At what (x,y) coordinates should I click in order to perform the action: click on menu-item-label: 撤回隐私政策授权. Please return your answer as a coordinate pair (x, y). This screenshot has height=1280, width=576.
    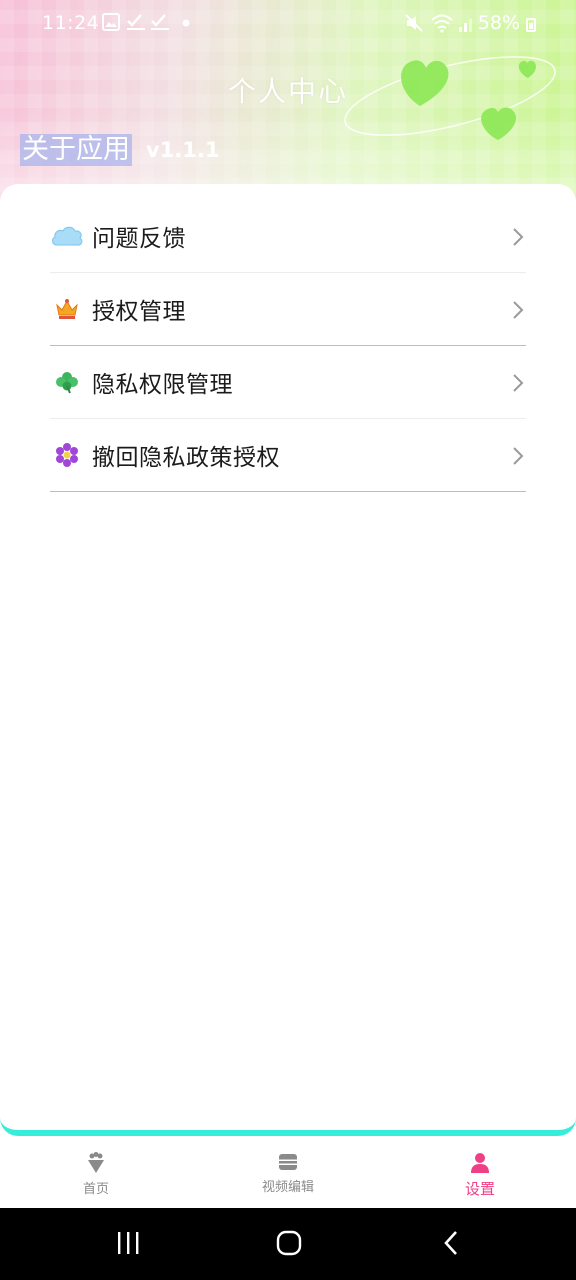
    Looking at the image, I should click on (186, 458).